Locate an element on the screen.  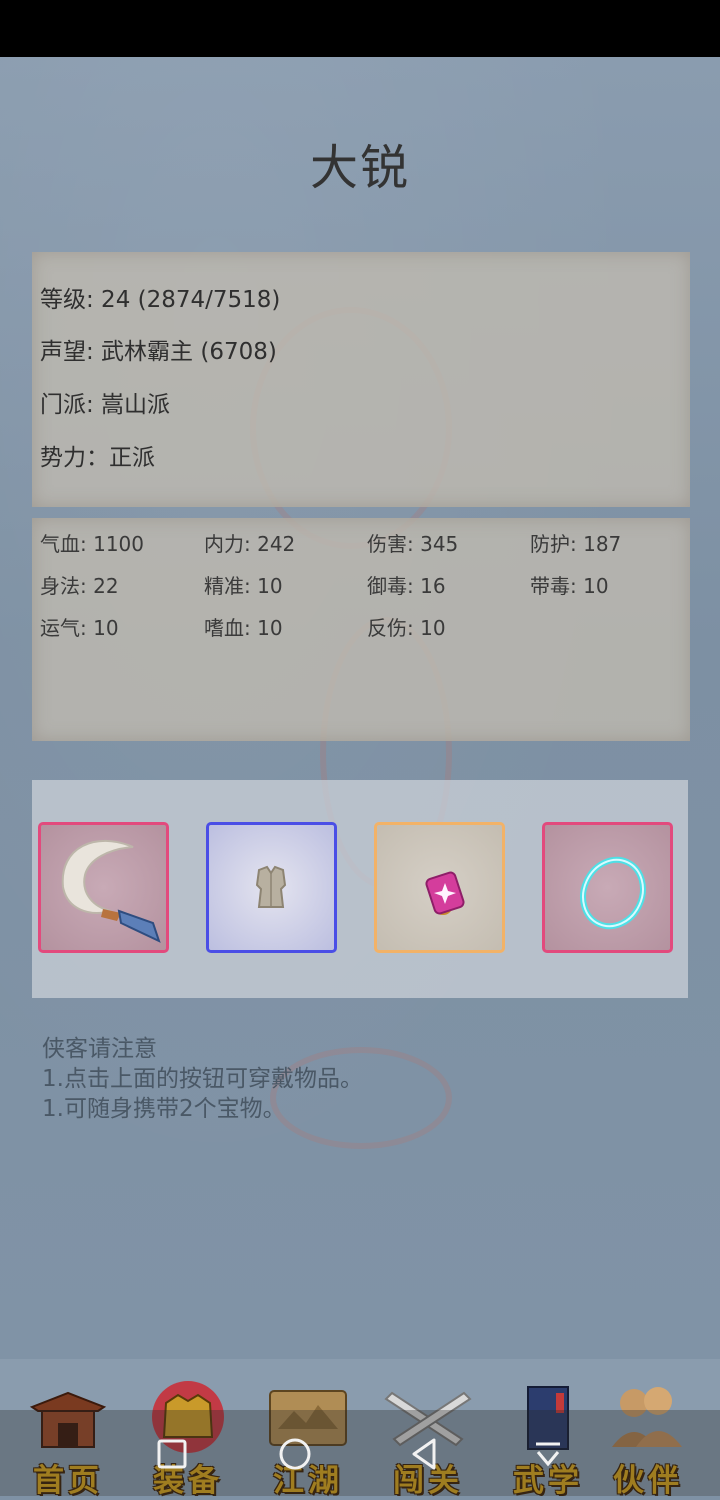
notice-line-2: 1.可随身携带2个宝物。 is located at coordinates (164, 1109).